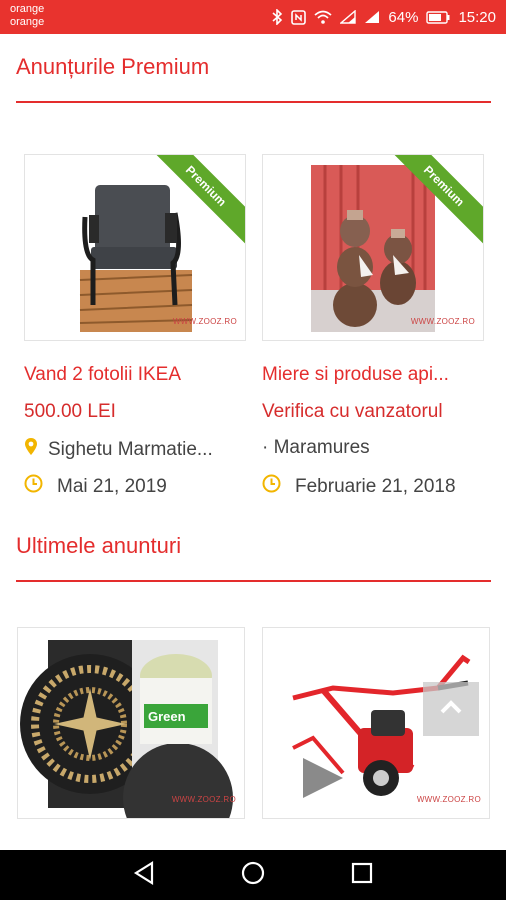 The height and width of the screenshot is (900, 506). Describe the element at coordinates (140, 375) in the screenshot. I see `listing-title: Vand 2 fotolii IKEA` at that location.